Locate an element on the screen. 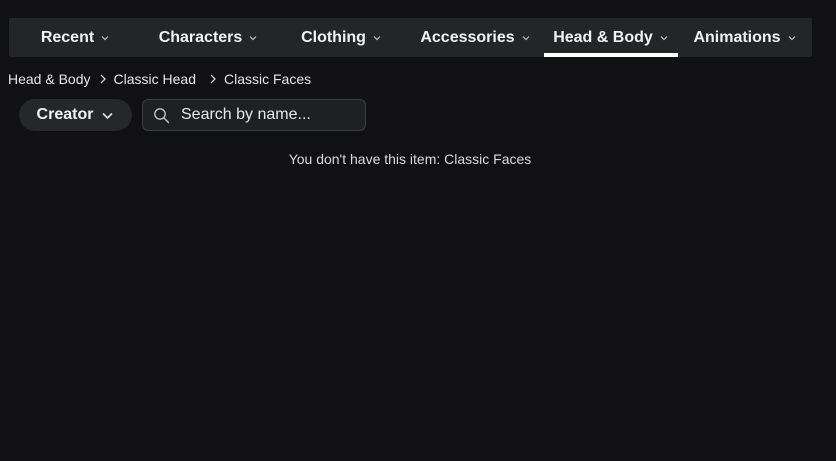 Image resolution: width=836 pixels, height=461 pixels. tab-characters: Characters is located at coordinates (208, 37).